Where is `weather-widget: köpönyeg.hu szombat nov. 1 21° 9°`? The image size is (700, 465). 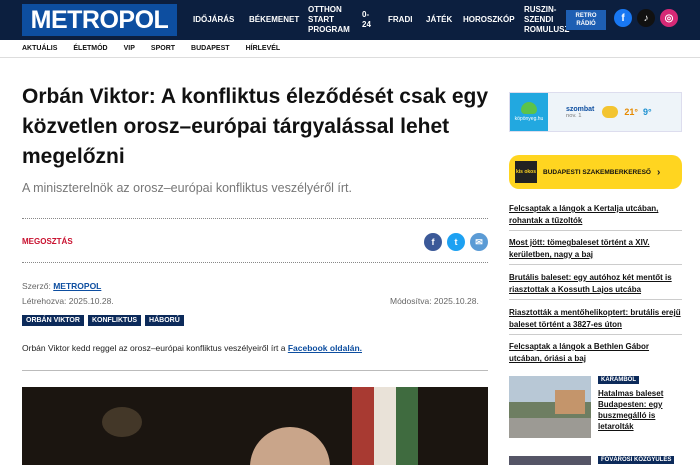 weather-widget: köpönyeg.hu szombat nov. 1 21° 9° is located at coordinates (595, 112).